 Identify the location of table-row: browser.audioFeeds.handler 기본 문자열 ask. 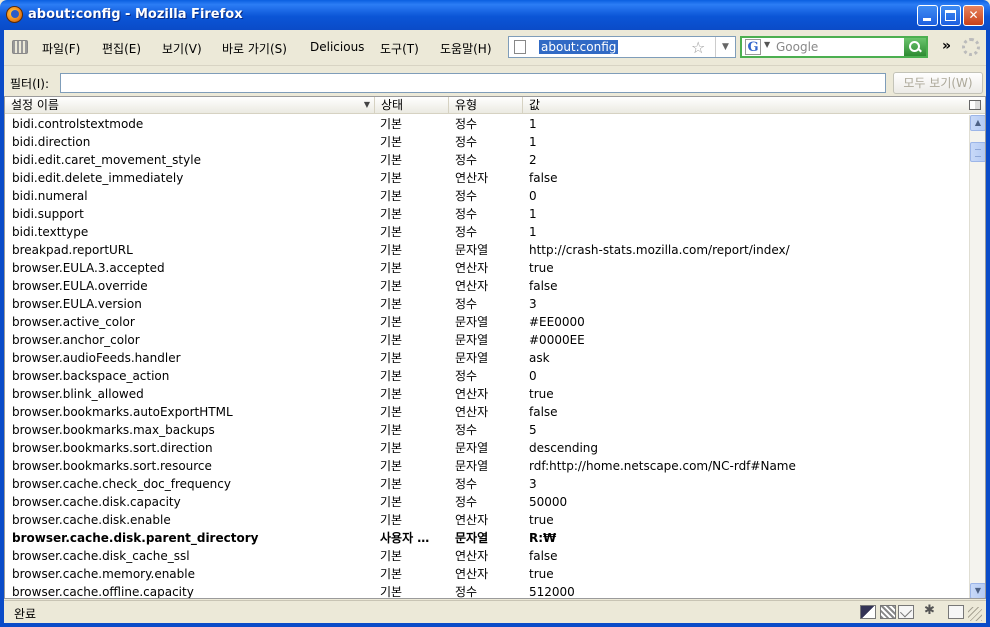
(487, 358).